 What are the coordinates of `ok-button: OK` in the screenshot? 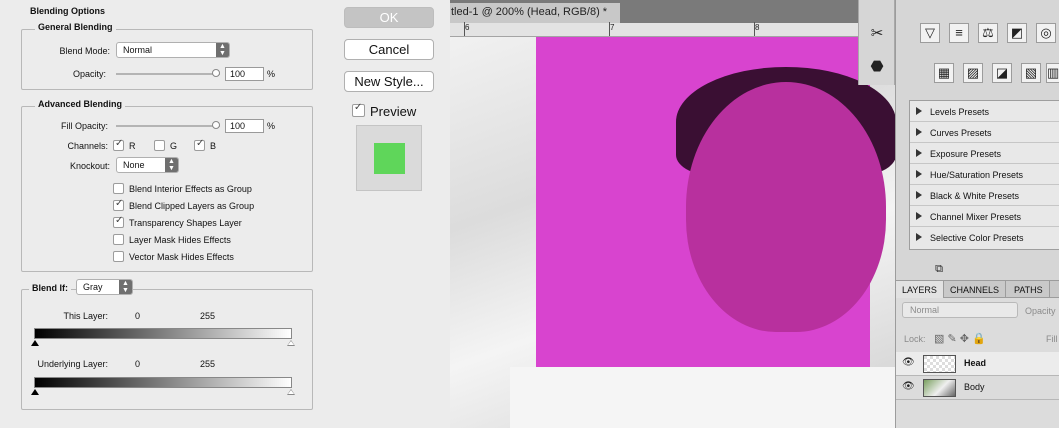 It's located at (389, 17).